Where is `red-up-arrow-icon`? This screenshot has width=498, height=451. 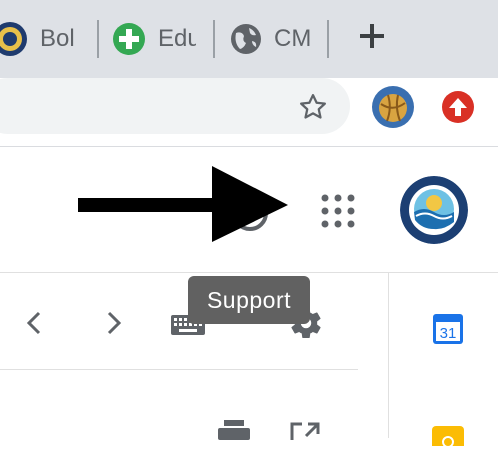
red-up-arrow-icon is located at coordinates (458, 107).